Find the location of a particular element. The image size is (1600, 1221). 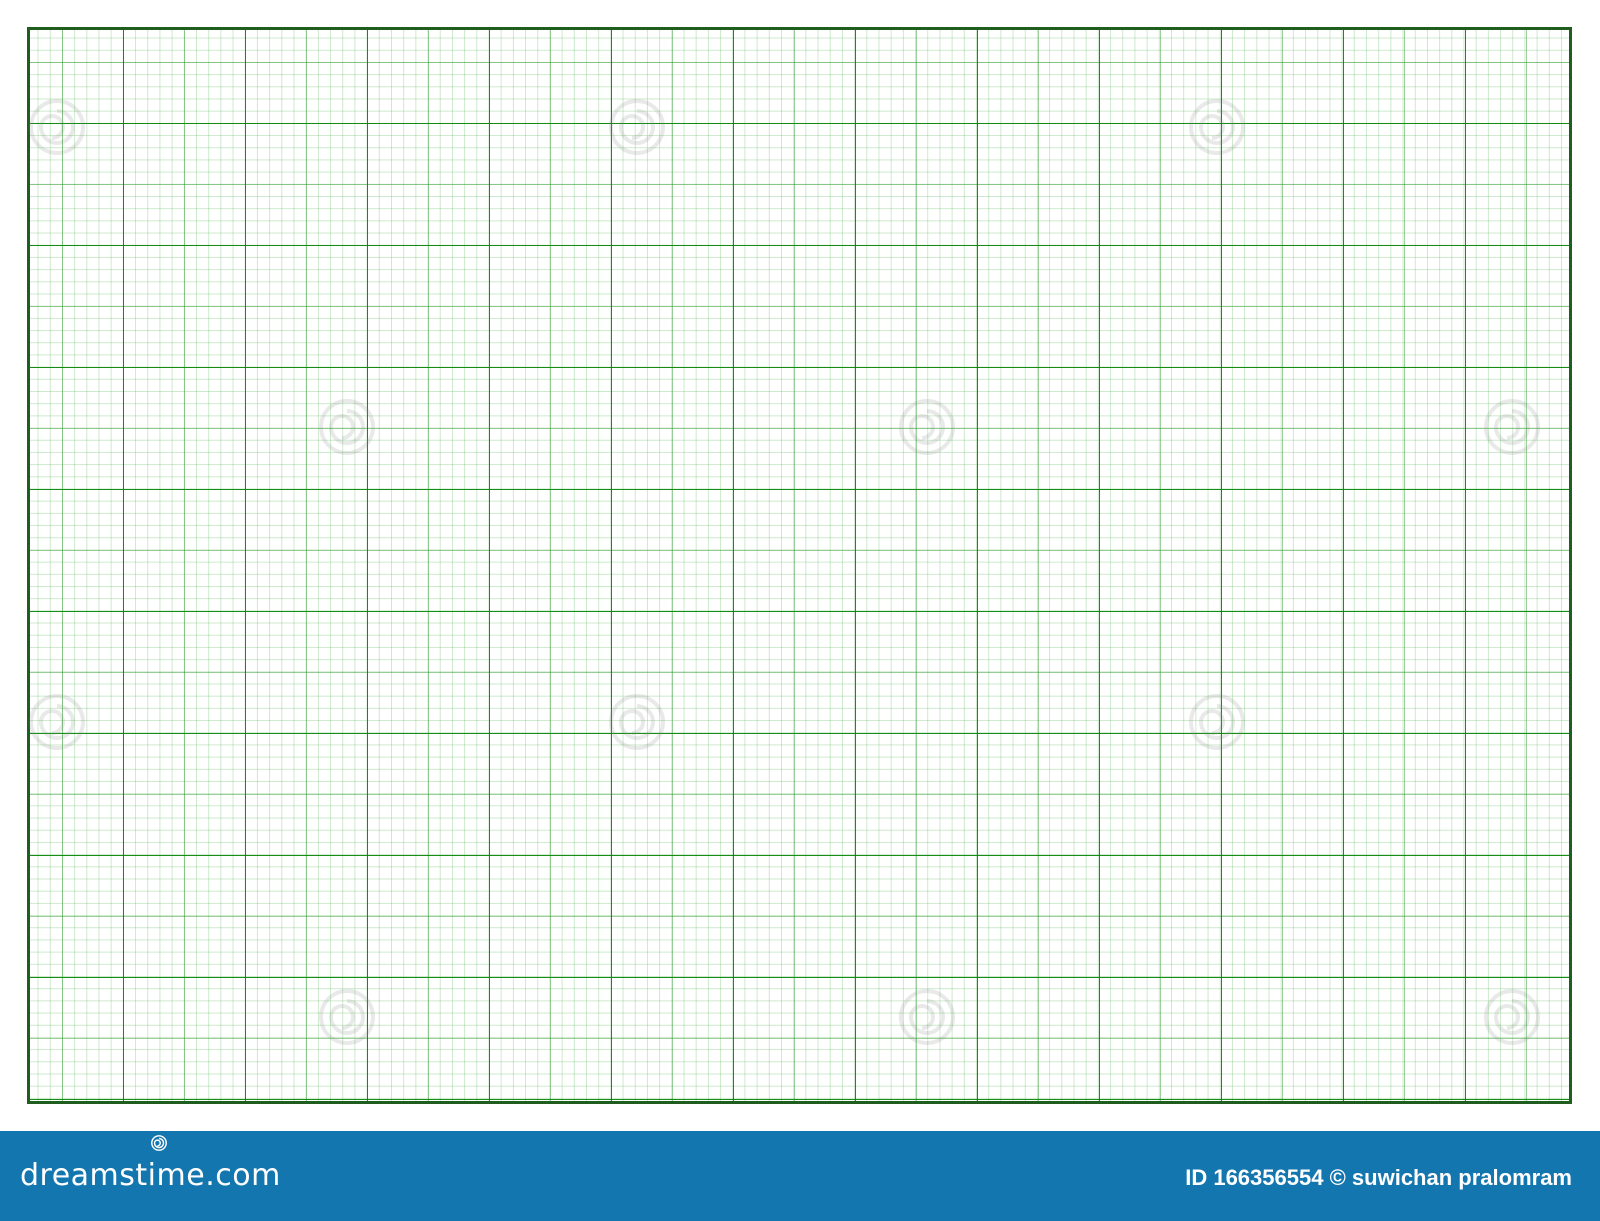

brand-logo: dreamstime.com is located at coordinates (150, 1169).